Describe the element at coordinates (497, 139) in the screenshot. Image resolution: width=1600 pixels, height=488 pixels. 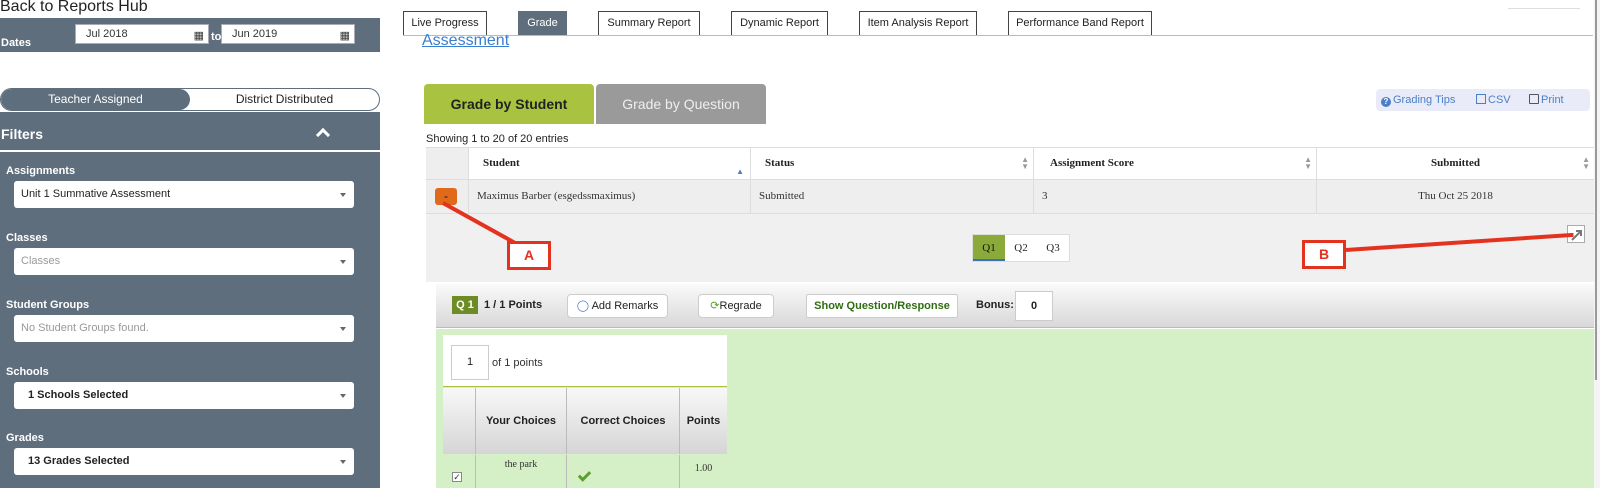
I see `entries-info: Showing 1 to 20 of 20 entries` at that location.